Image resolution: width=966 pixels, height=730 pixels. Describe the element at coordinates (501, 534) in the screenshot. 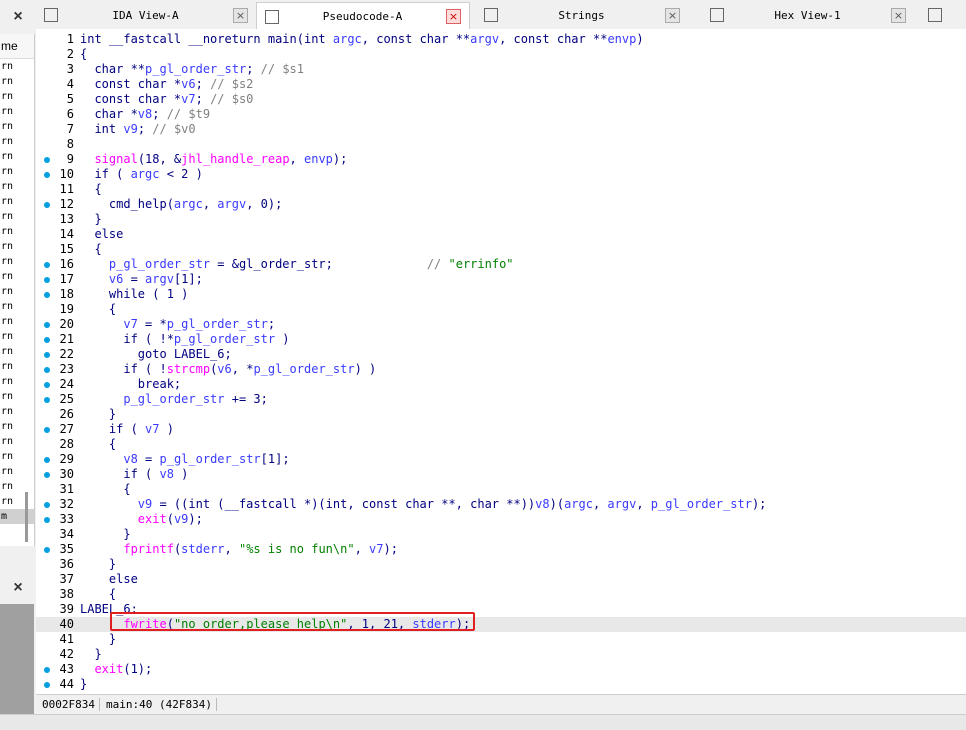

I see `code-line: 34 }` at that location.